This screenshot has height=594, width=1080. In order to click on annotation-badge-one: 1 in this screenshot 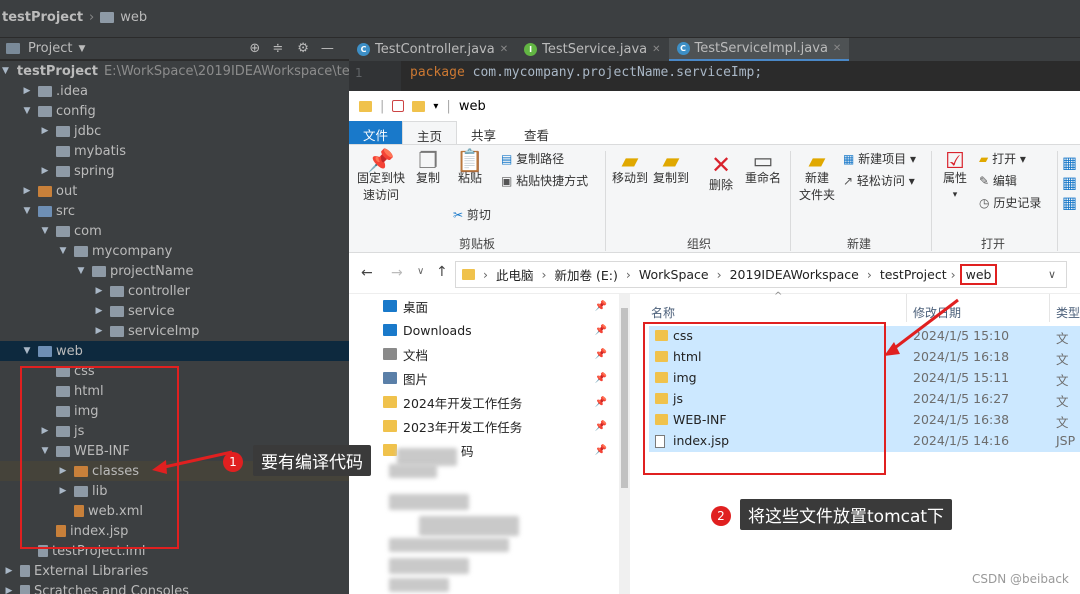, I will do `click(233, 462)`.